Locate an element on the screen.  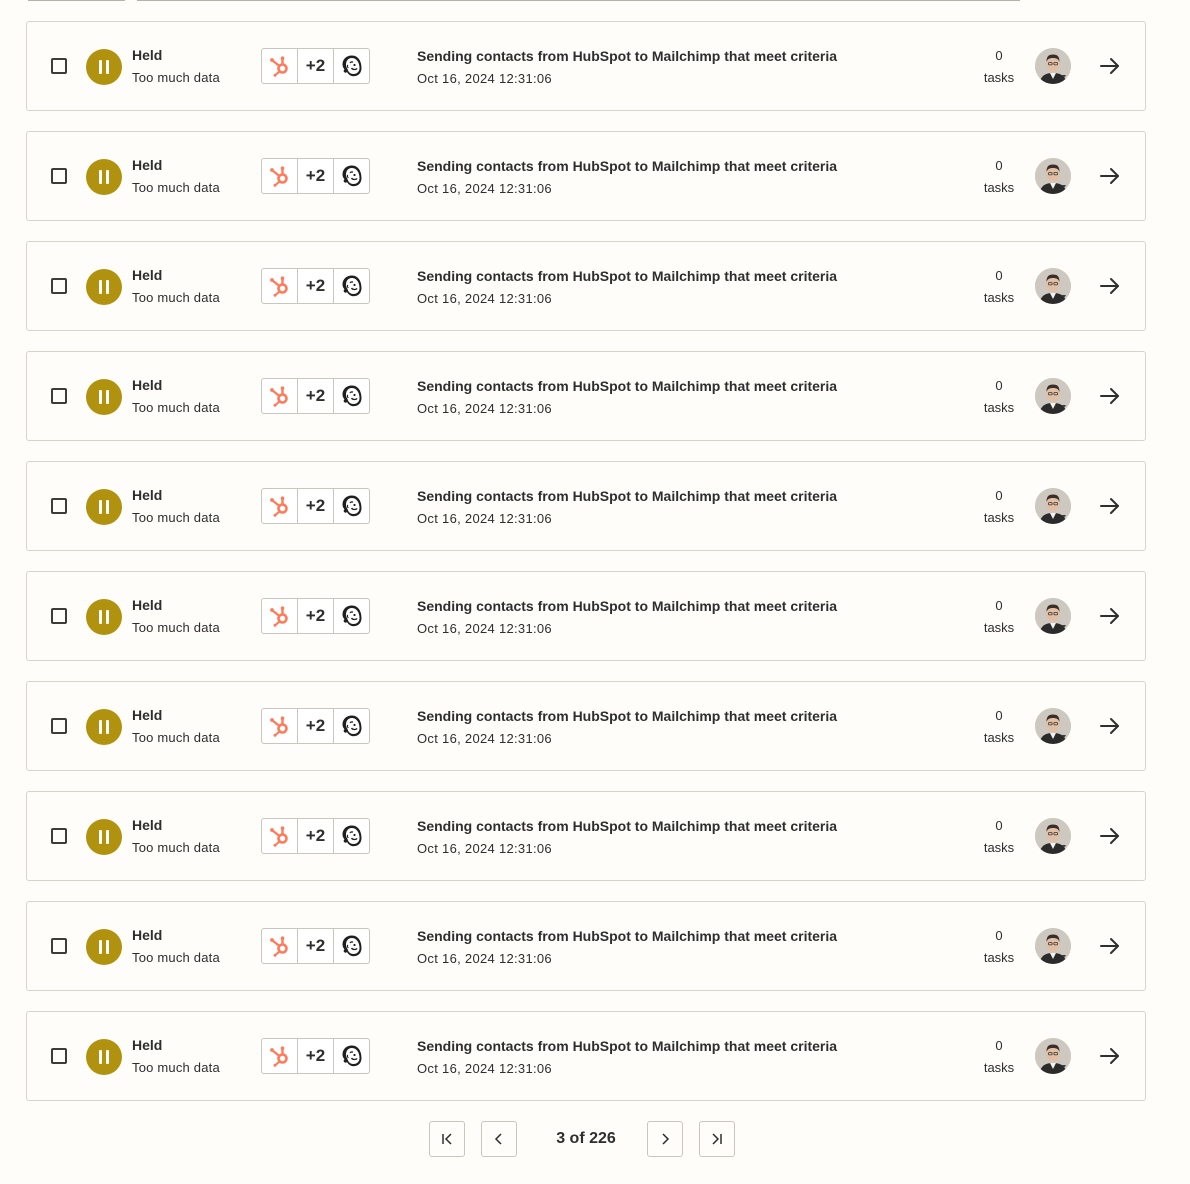
chevron-left-icon is located at coordinates (498, 1139).